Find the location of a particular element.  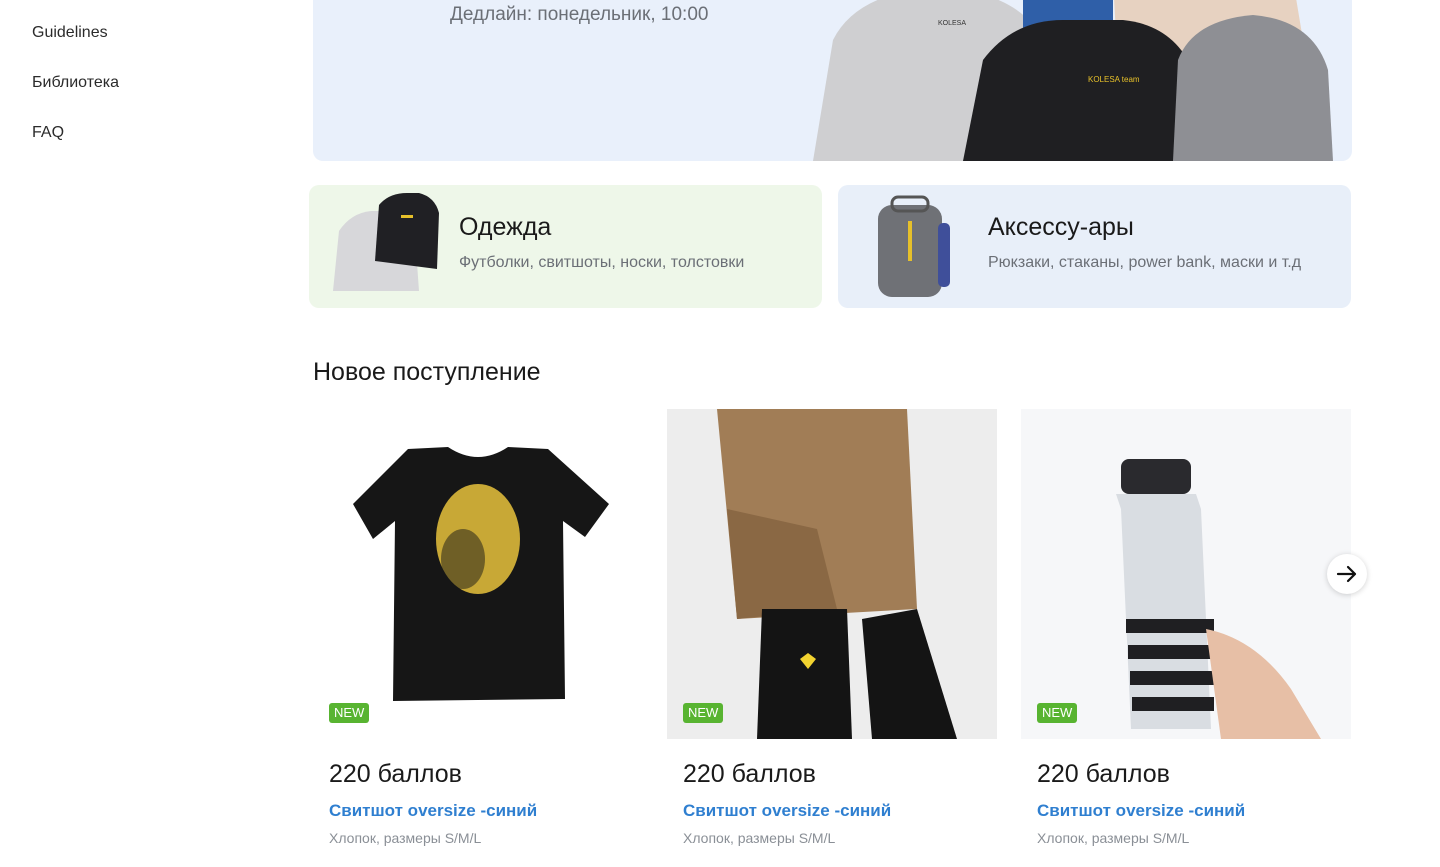

backpack-image is located at coordinates (914, 246).